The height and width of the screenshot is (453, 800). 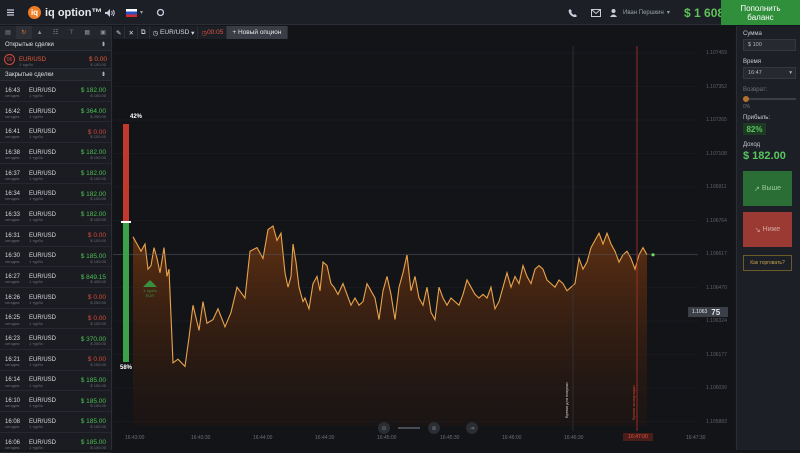 I want to click on deposit-label-line2: баланс, so click(x=760, y=17).